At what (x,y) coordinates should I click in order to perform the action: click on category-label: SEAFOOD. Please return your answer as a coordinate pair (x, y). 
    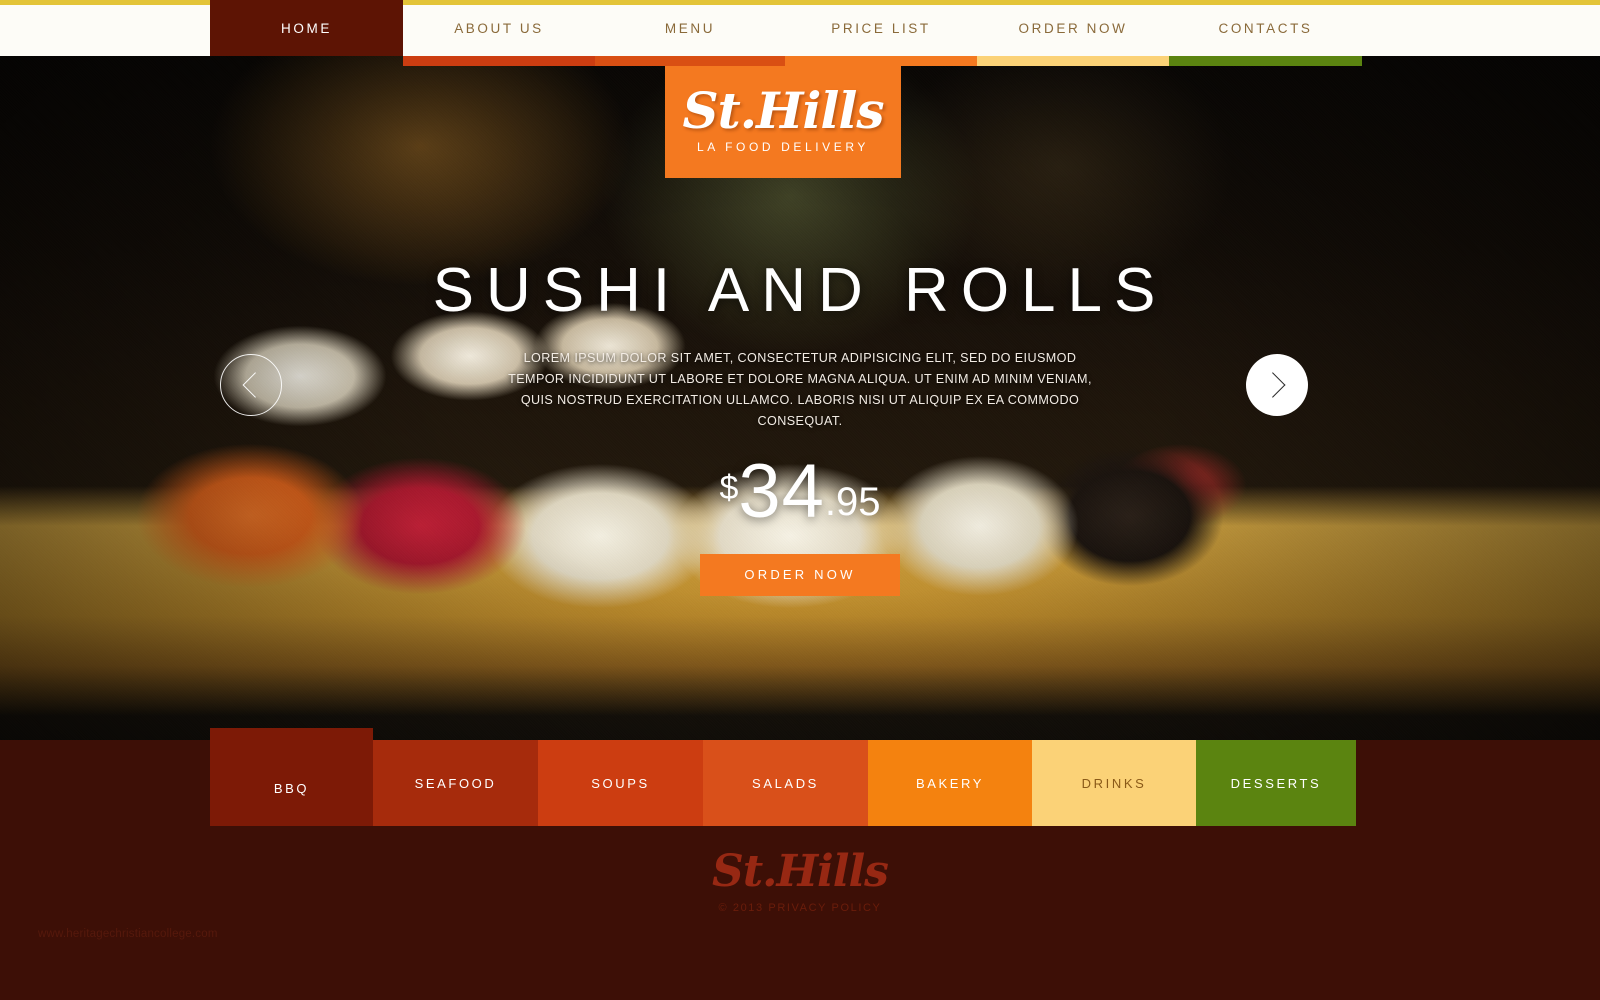
    Looking at the image, I should click on (455, 783).